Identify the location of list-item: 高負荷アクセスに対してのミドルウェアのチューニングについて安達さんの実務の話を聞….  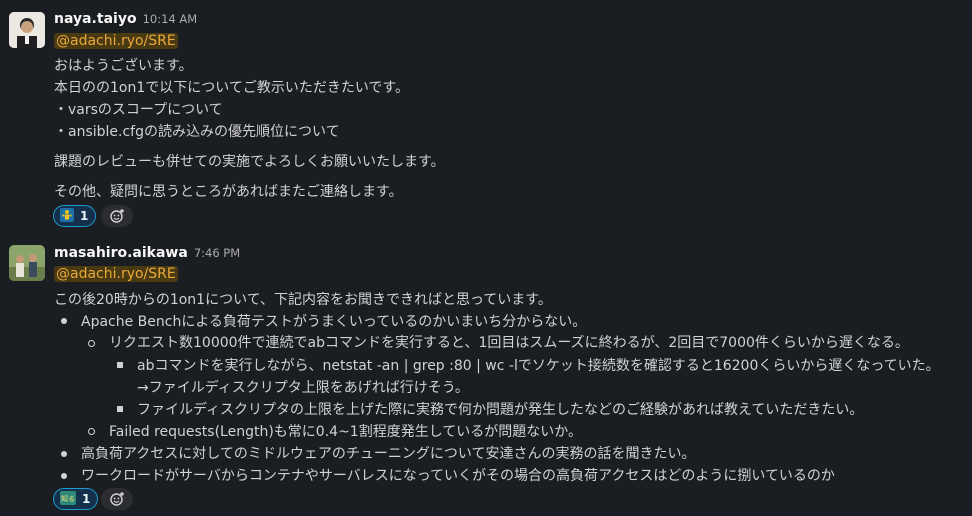
(388, 454).